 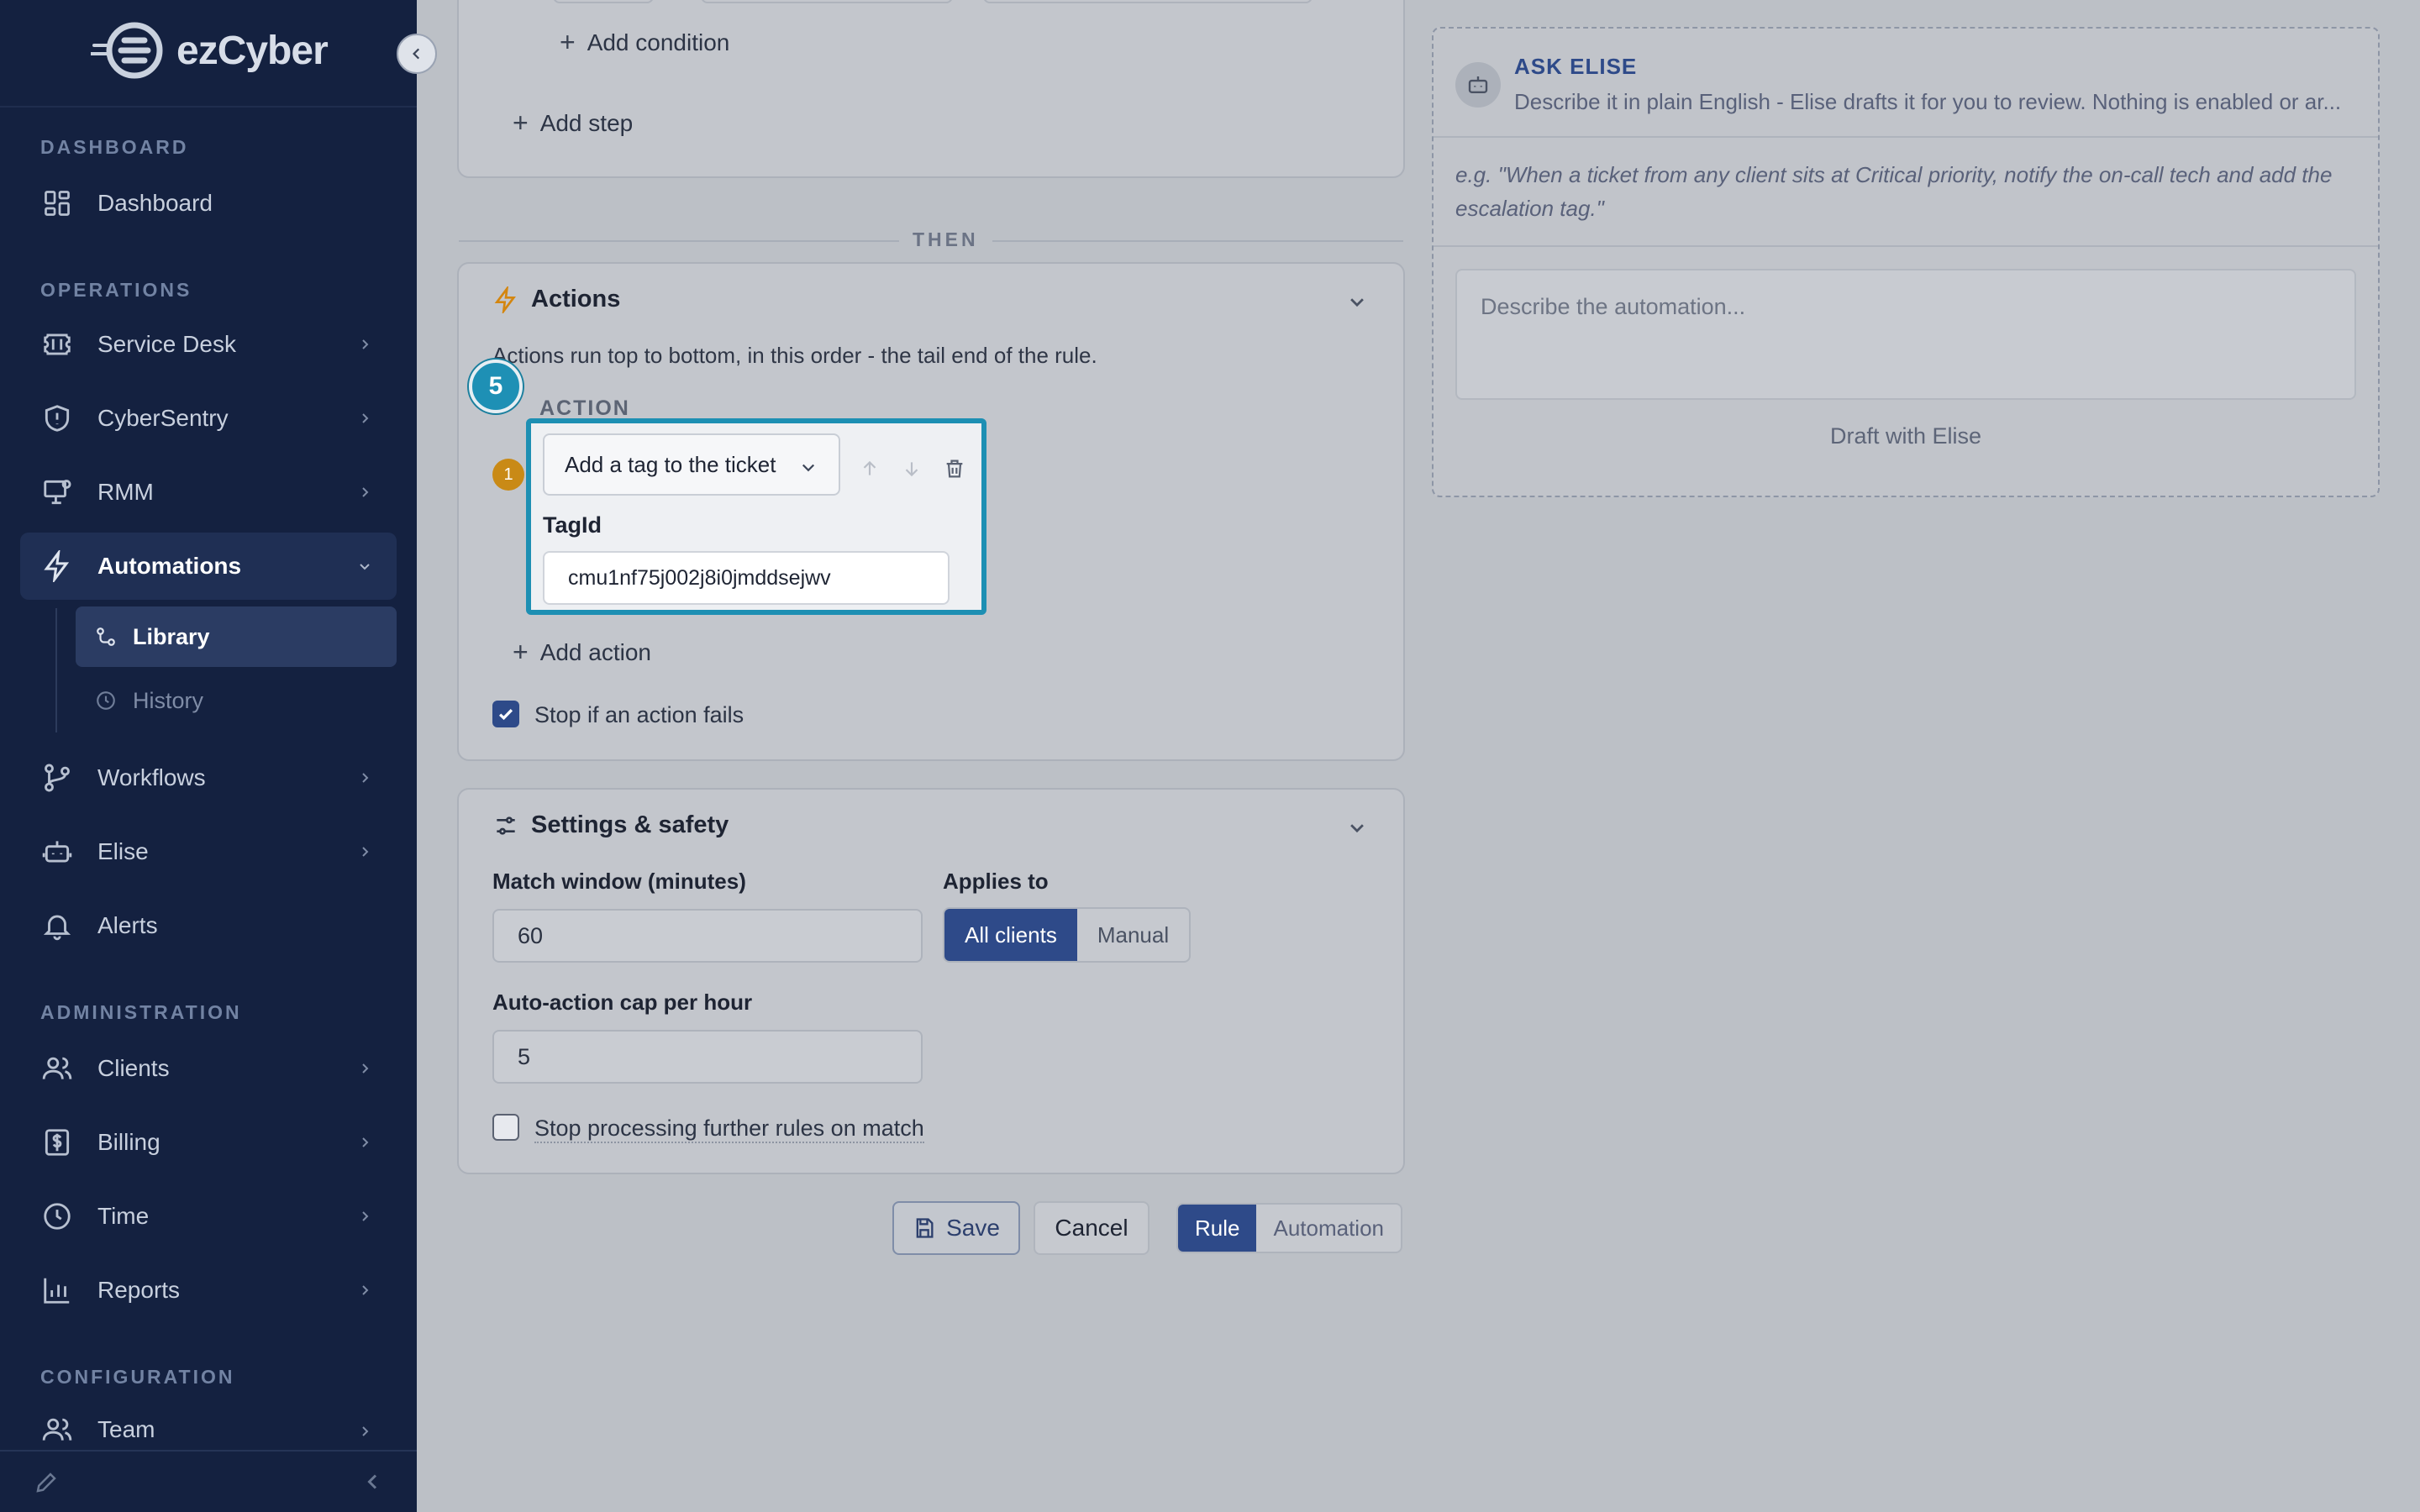 What do you see at coordinates (870, 471) in the screenshot?
I see `arrow-up-icon` at bounding box center [870, 471].